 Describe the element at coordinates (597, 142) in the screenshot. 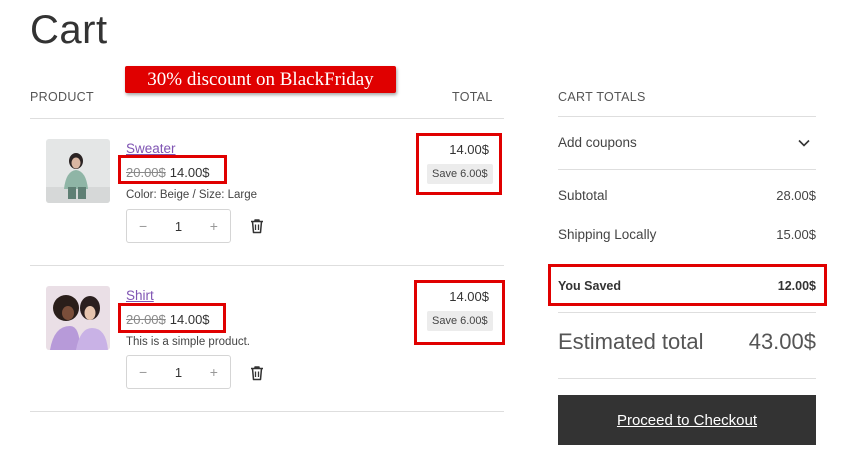

I see `add-coupons-label: Add coupons` at that location.